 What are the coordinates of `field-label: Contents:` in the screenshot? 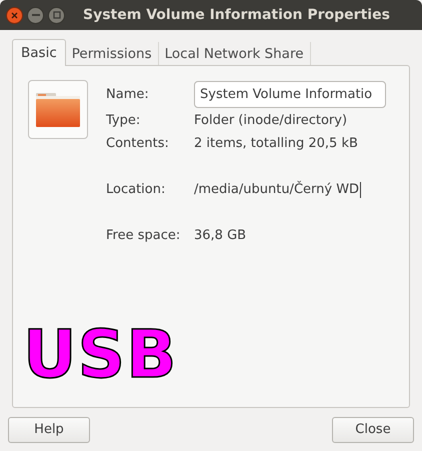 It's located at (138, 143).